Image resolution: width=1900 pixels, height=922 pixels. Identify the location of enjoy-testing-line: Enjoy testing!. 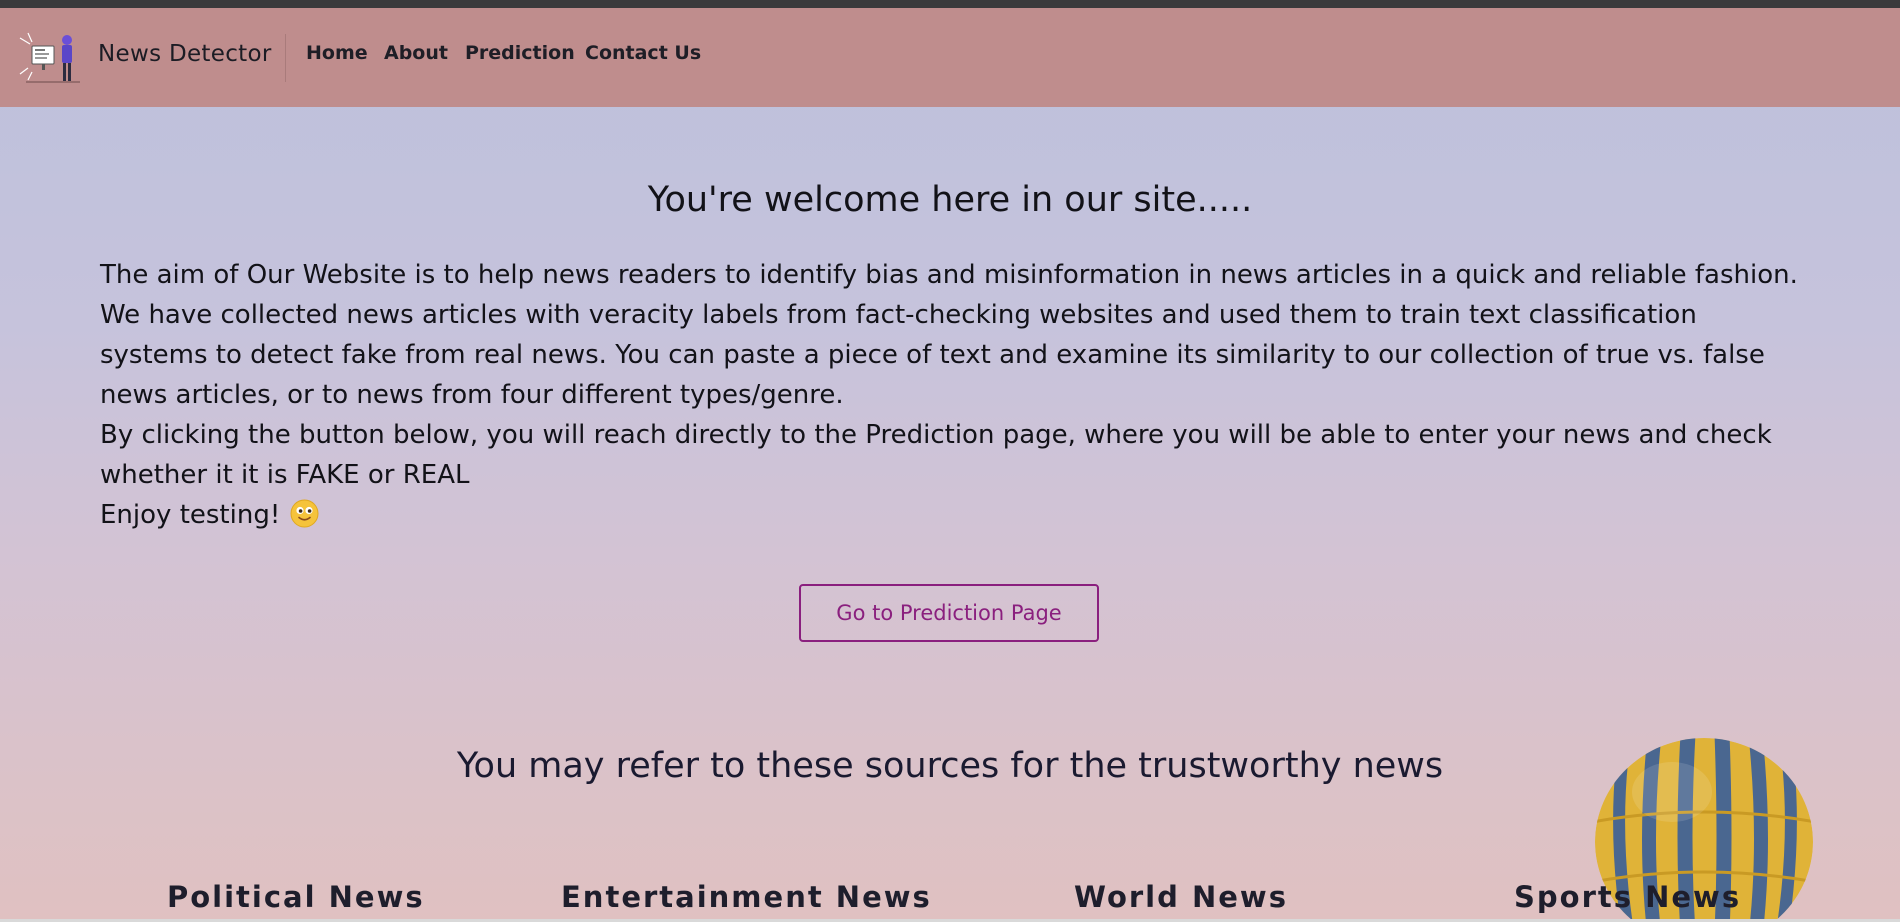
(950, 515).